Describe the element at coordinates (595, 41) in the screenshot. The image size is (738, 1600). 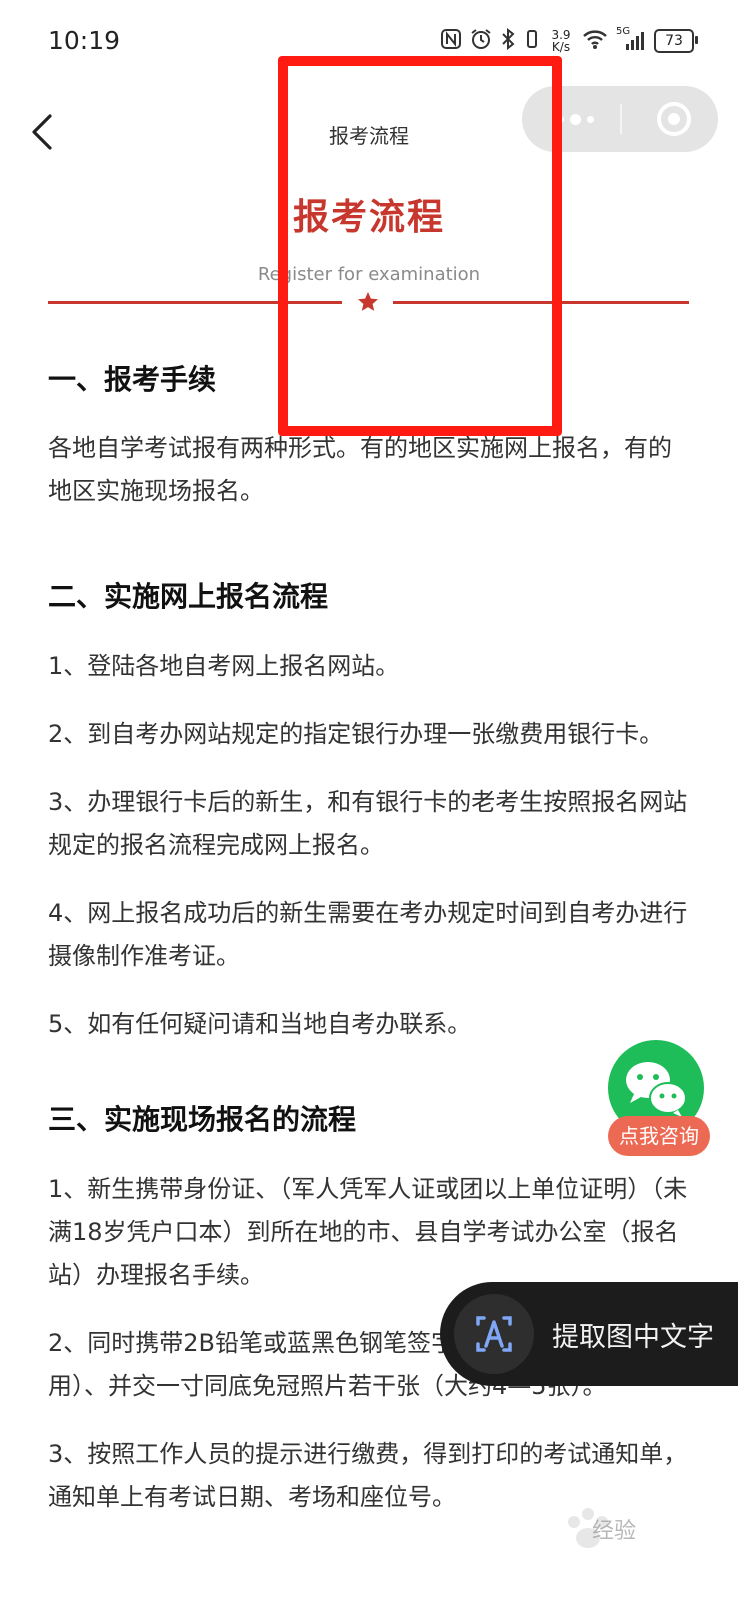
I see `wifi-icon` at that location.